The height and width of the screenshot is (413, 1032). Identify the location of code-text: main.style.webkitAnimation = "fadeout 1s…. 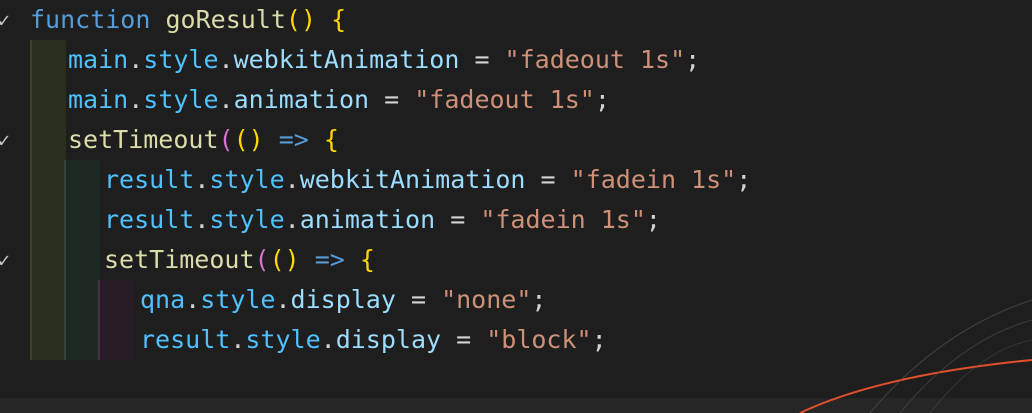
(384, 60).